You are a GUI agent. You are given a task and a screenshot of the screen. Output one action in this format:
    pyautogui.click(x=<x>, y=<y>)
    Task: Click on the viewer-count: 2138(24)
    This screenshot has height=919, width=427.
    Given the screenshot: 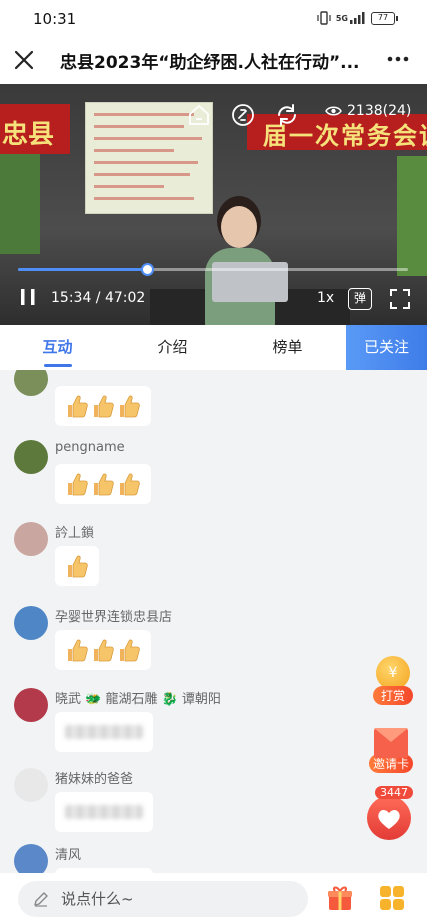 What is the action you would take?
    pyautogui.click(x=368, y=111)
    